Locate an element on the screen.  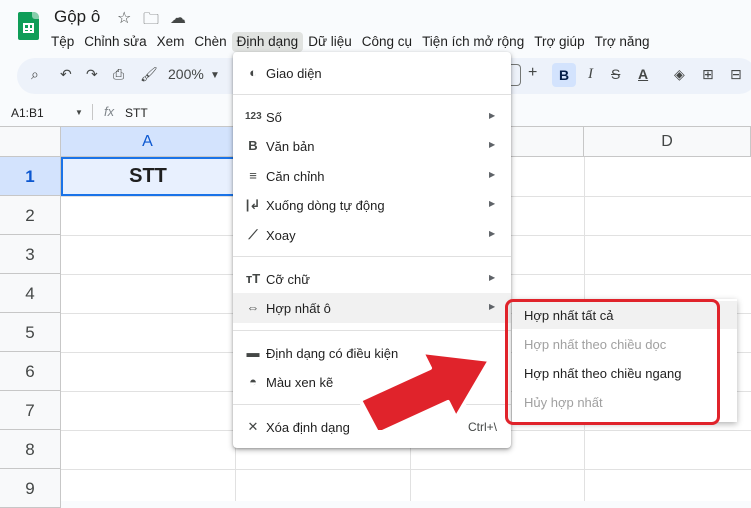
strikethrough-icon: S is located at coordinates (615, 74).